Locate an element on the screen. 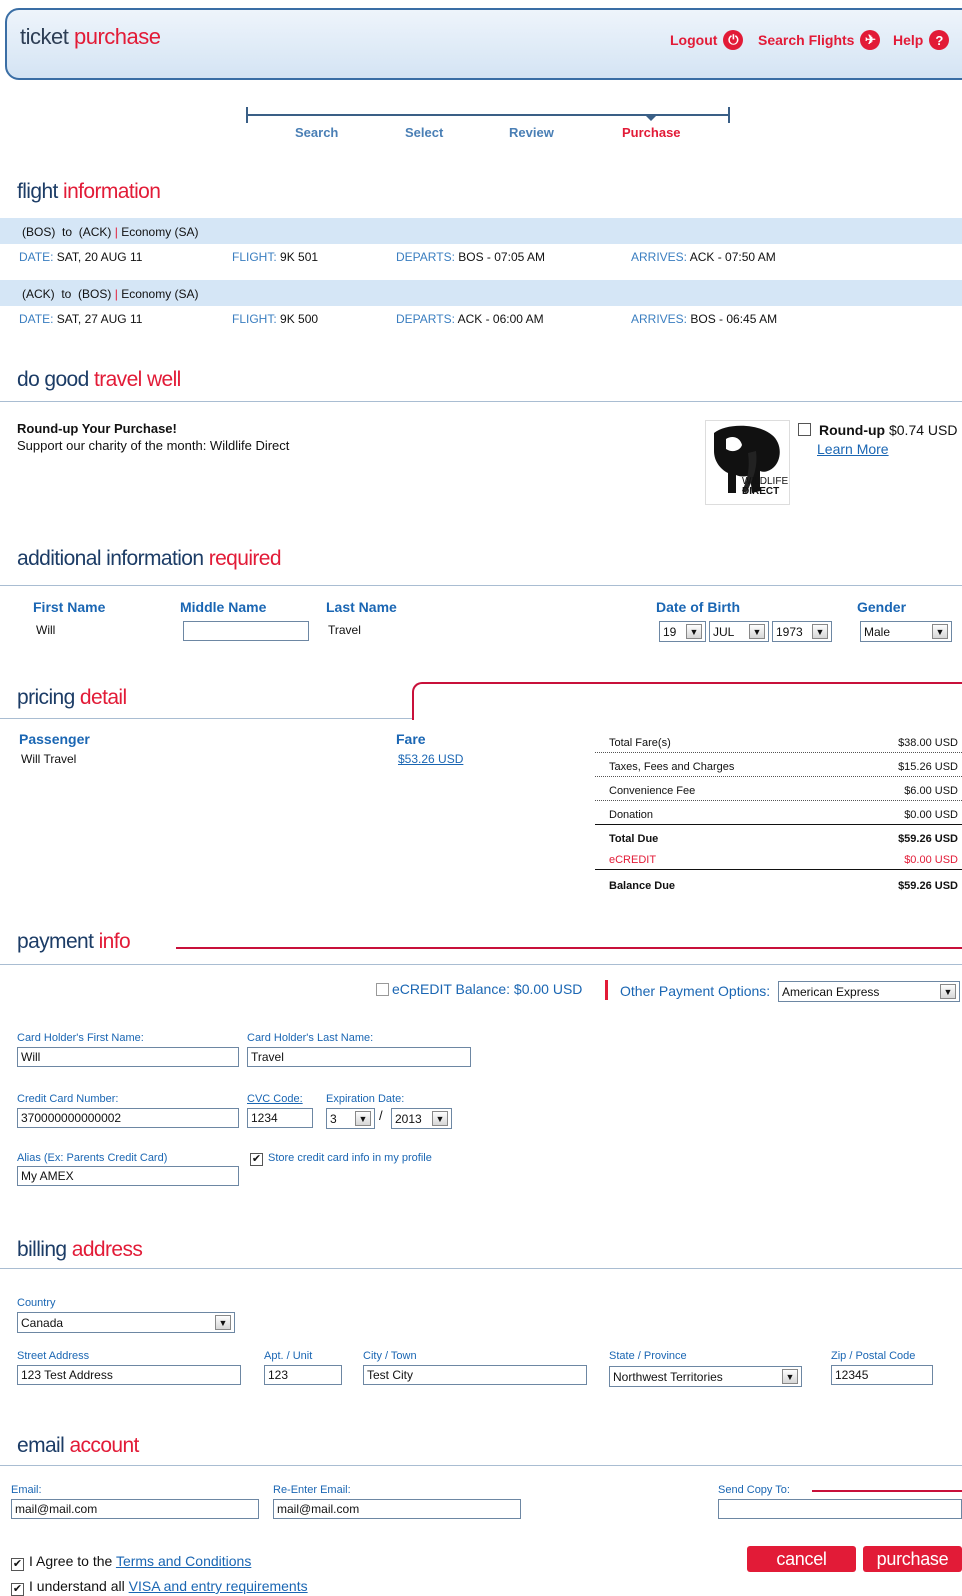  alias-label: Alias (Ex: Parents Credit Card) is located at coordinates (92, 1158).